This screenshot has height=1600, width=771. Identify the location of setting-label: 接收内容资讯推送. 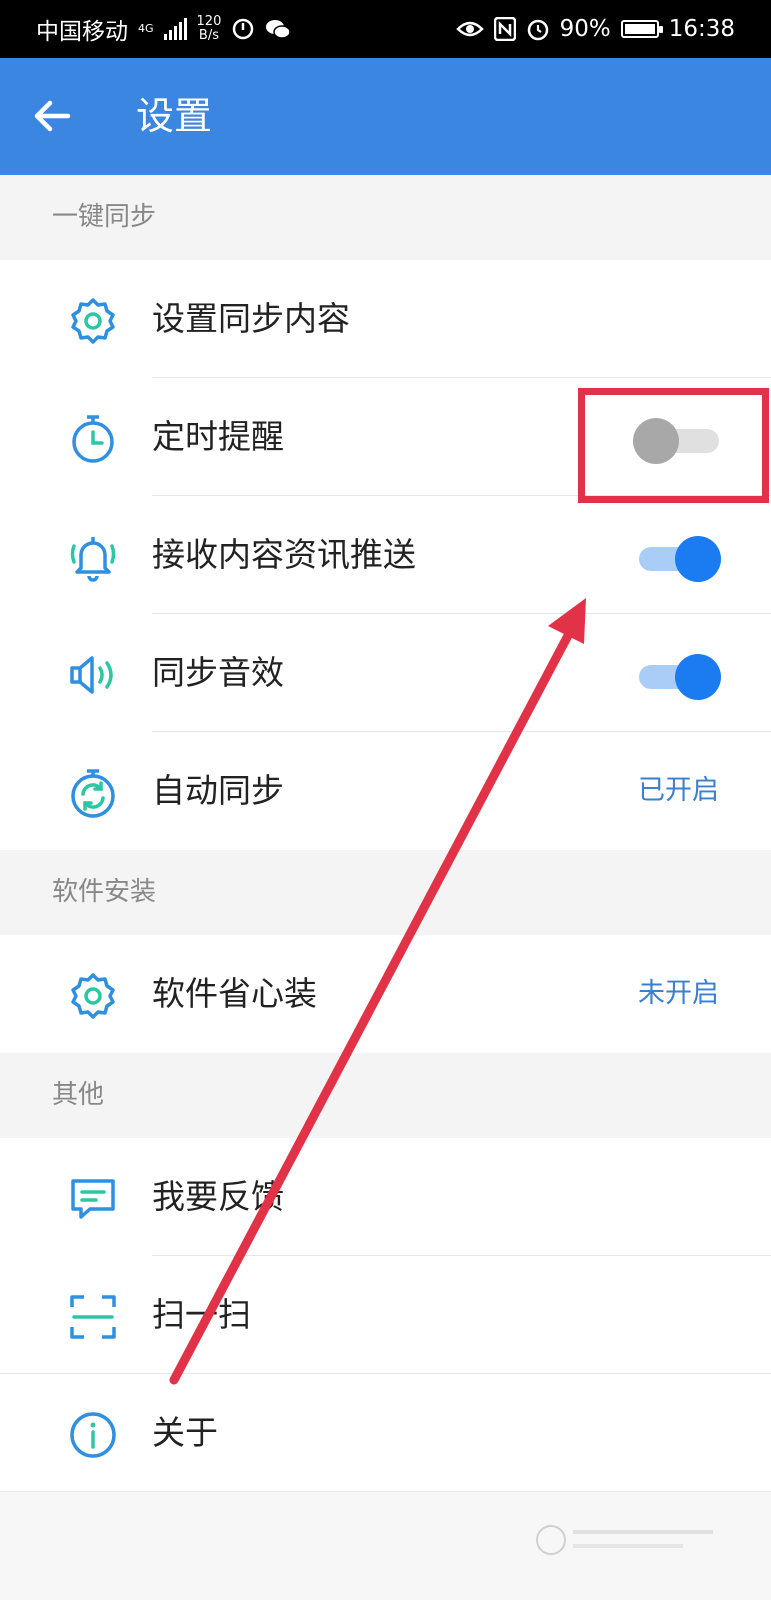
(284, 554).